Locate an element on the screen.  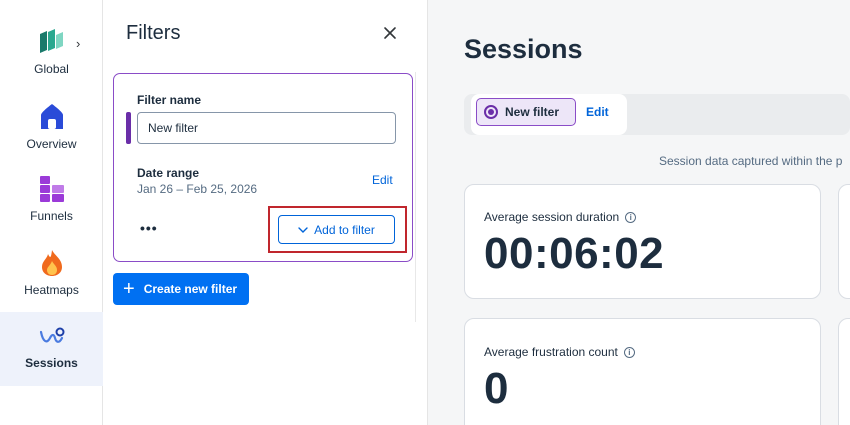
nav-item-overview: Overview is located at coordinates (51, 127).